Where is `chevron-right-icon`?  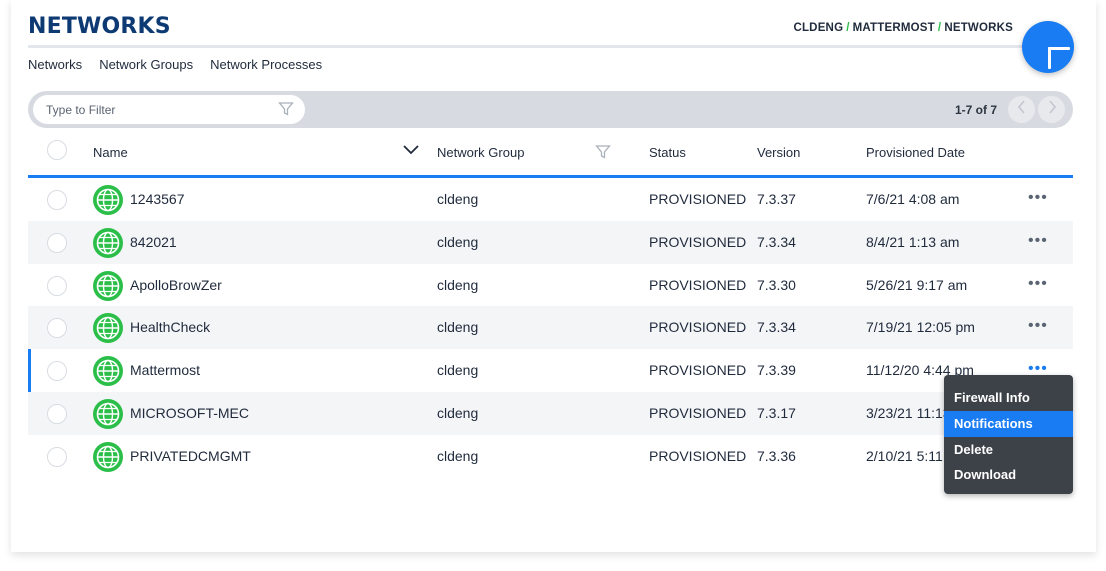 chevron-right-icon is located at coordinates (1052, 109).